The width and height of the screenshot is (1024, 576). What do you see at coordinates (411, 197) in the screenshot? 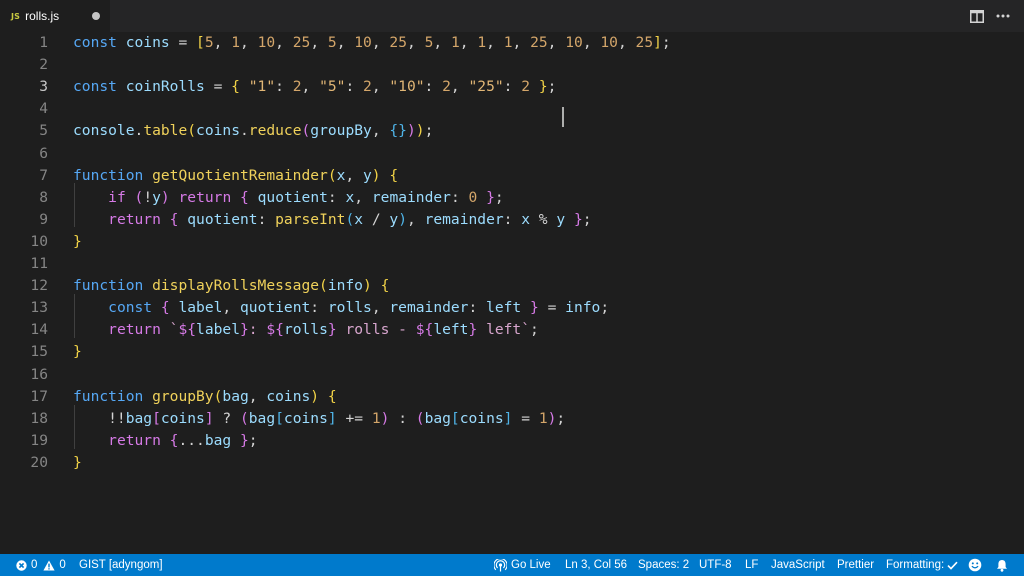
I see `code-token: remainder` at bounding box center [411, 197].